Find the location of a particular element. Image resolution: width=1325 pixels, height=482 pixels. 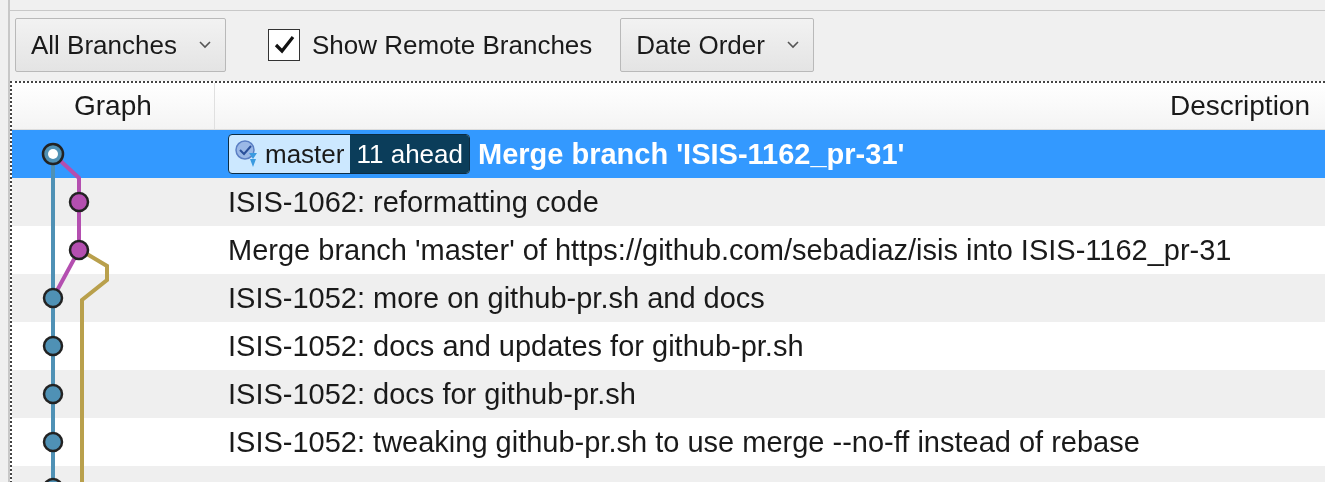

commit-row: ISIS-1052: more on github-pr.sh and docs is located at coordinates (668, 298).